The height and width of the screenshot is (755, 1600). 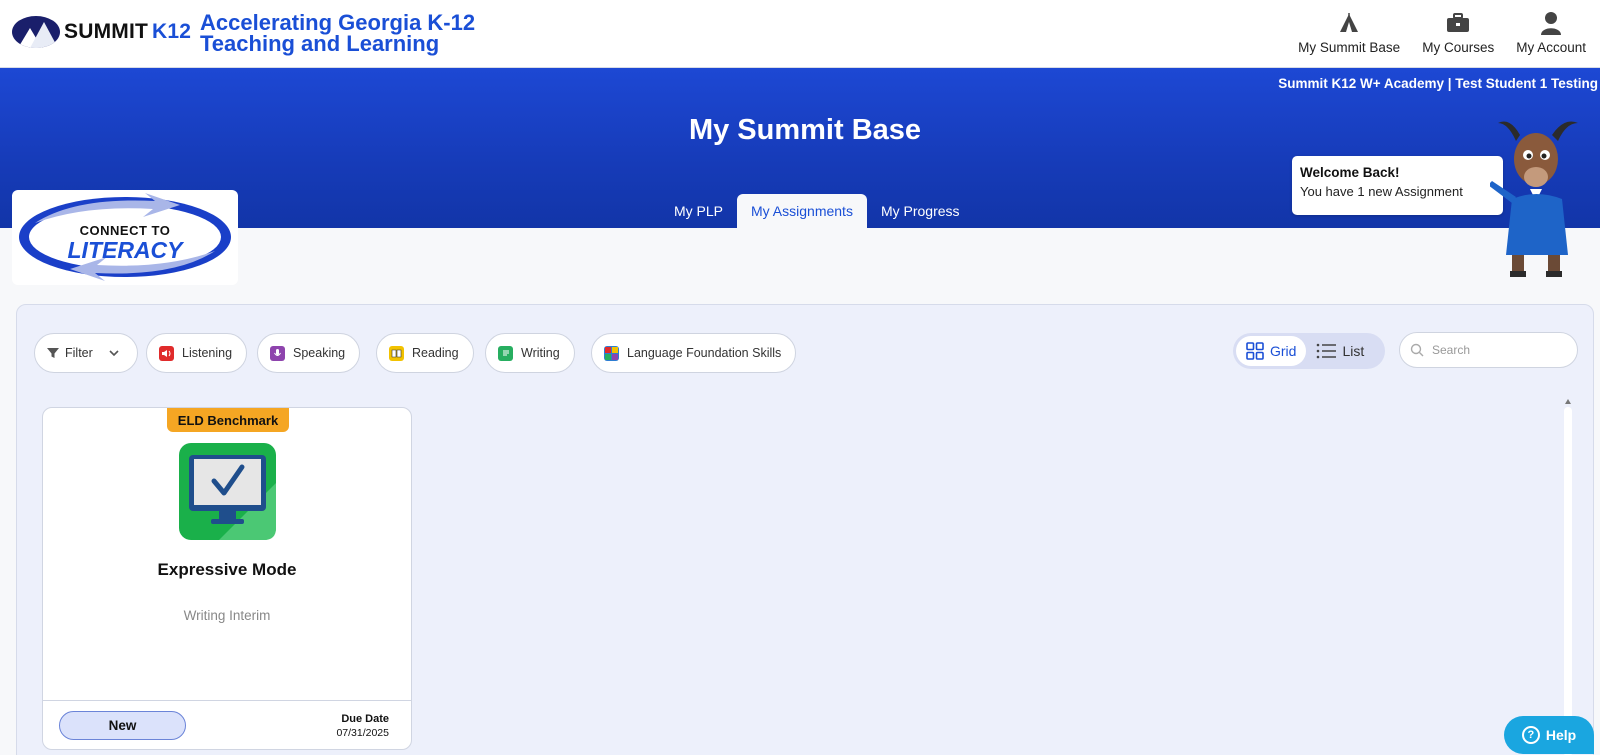 I want to click on scroll-thumb, so click(x=1568, y=581).